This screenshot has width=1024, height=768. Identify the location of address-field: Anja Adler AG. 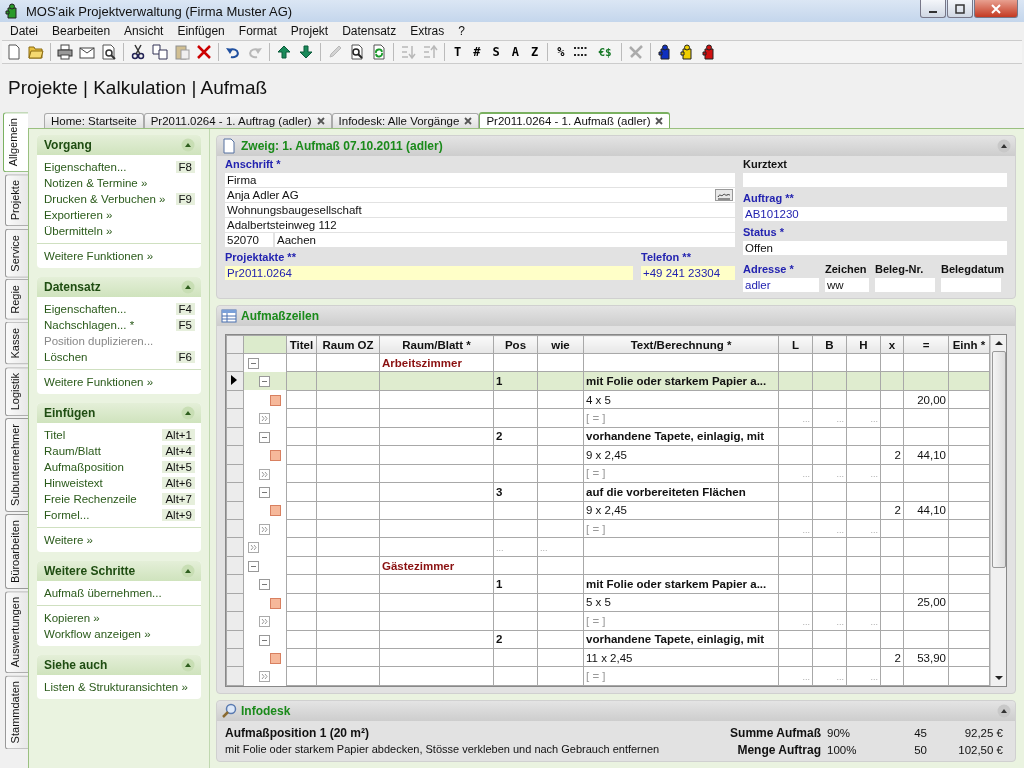
(480, 195).